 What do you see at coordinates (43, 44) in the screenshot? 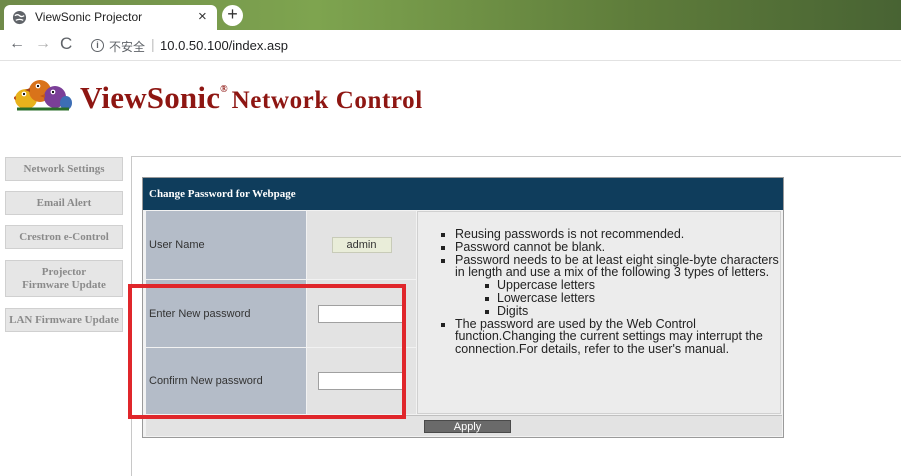
I see `forward-arrow-icon: →` at bounding box center [43, 44].